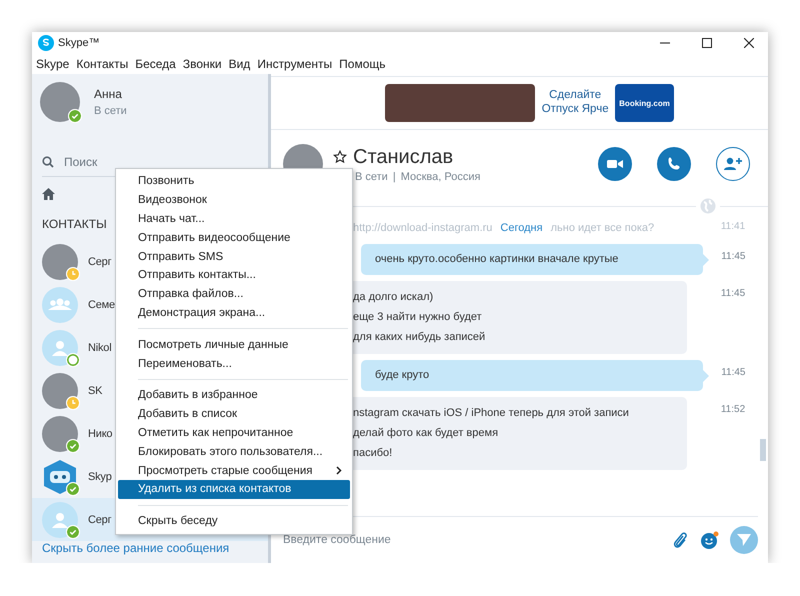 The width and height of the screenshot is (800, 596). Describe the element at coordinates (419, 337) in the screenshot. I see `message-text: для каких нибудь записей` at that location.